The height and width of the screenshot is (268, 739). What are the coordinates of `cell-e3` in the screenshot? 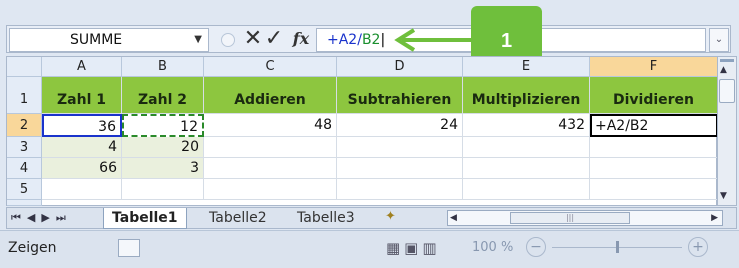 It's located at (526, 147).